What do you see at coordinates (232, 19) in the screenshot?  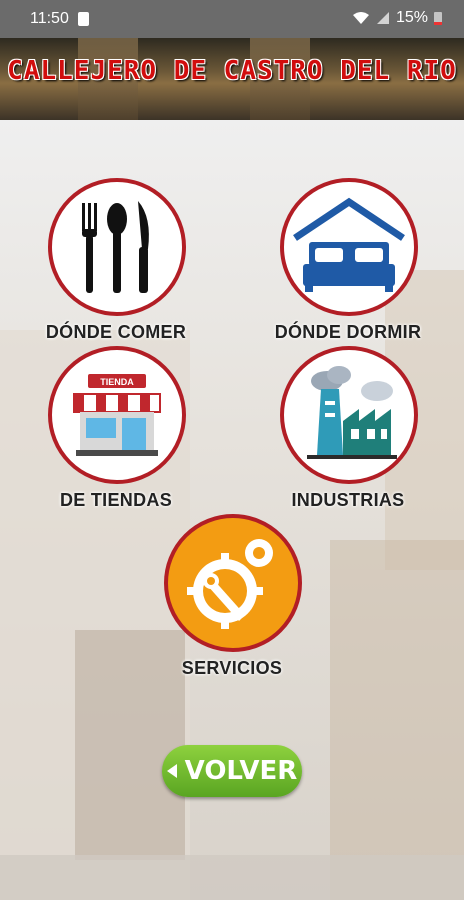 I see `status-bar: 11:50 15%` at bounding box center [232, 19].